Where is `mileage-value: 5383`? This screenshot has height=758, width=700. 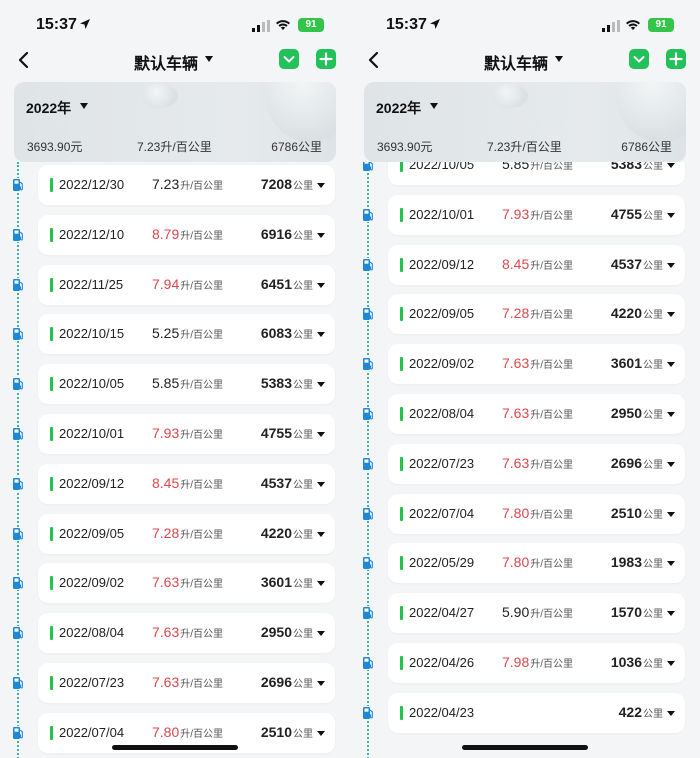
mileage-value: 5383 is located at coordinates (626, 167).